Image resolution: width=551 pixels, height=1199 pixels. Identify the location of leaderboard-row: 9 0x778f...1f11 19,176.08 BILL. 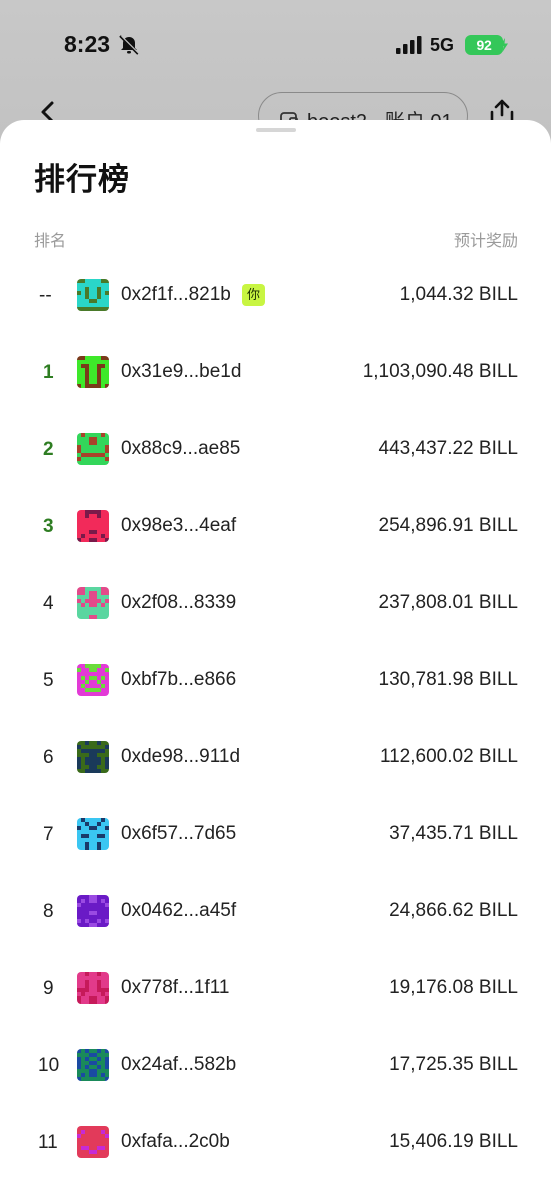
(275, 989).